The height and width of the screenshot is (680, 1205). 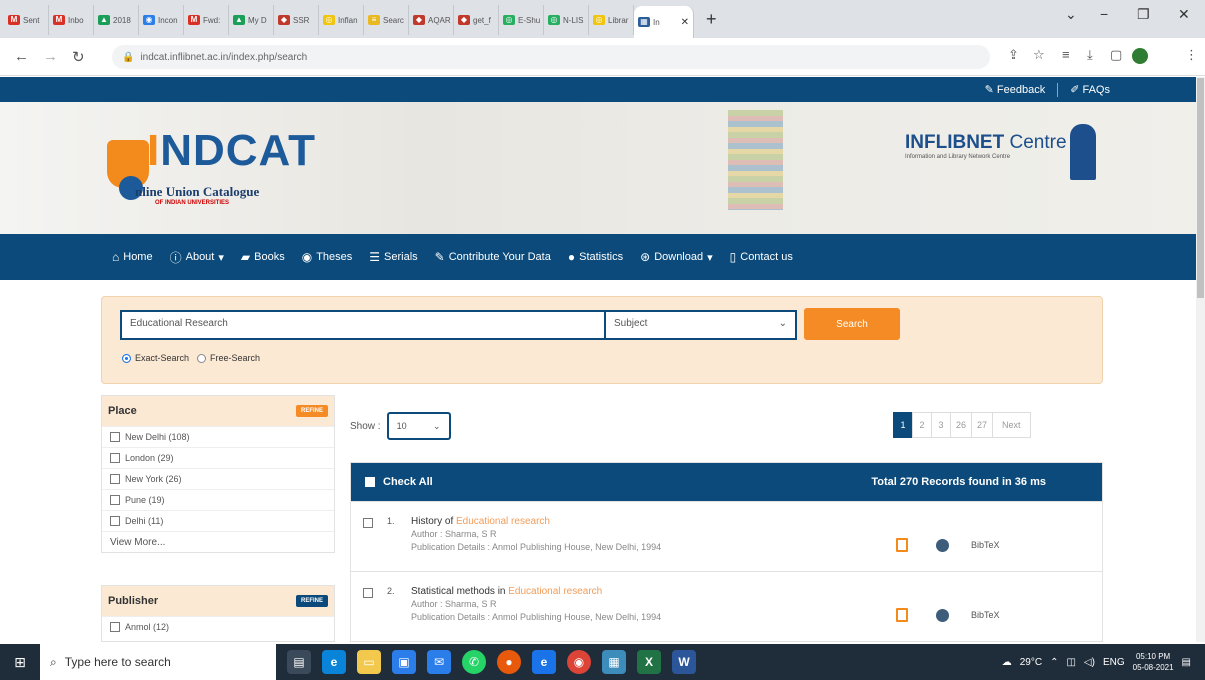 What do you see at coordinates (611, 20) in the screenshot?
I see `browser-tab: ◎ Librar` at bounding box center [611, 20].